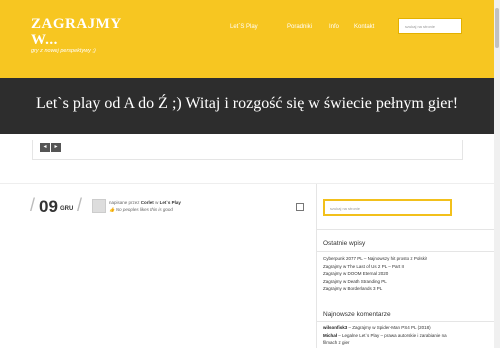 Image resolution: width=500 pixels, height=348 pixels. I want to click on recent-post-link: Zagrajmy w DOOM Eternal 2020, so click(355, 273).